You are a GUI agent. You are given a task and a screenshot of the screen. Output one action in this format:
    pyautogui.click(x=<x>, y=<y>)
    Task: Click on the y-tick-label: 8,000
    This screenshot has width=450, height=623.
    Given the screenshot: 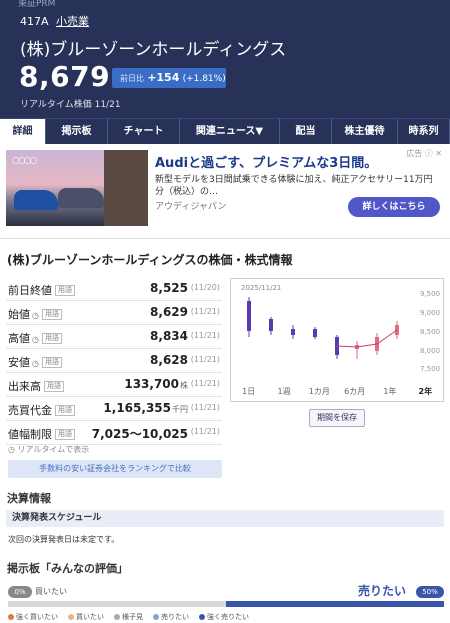 What is the action you would take?
    pyautogui.click(x=430, y=351)
    